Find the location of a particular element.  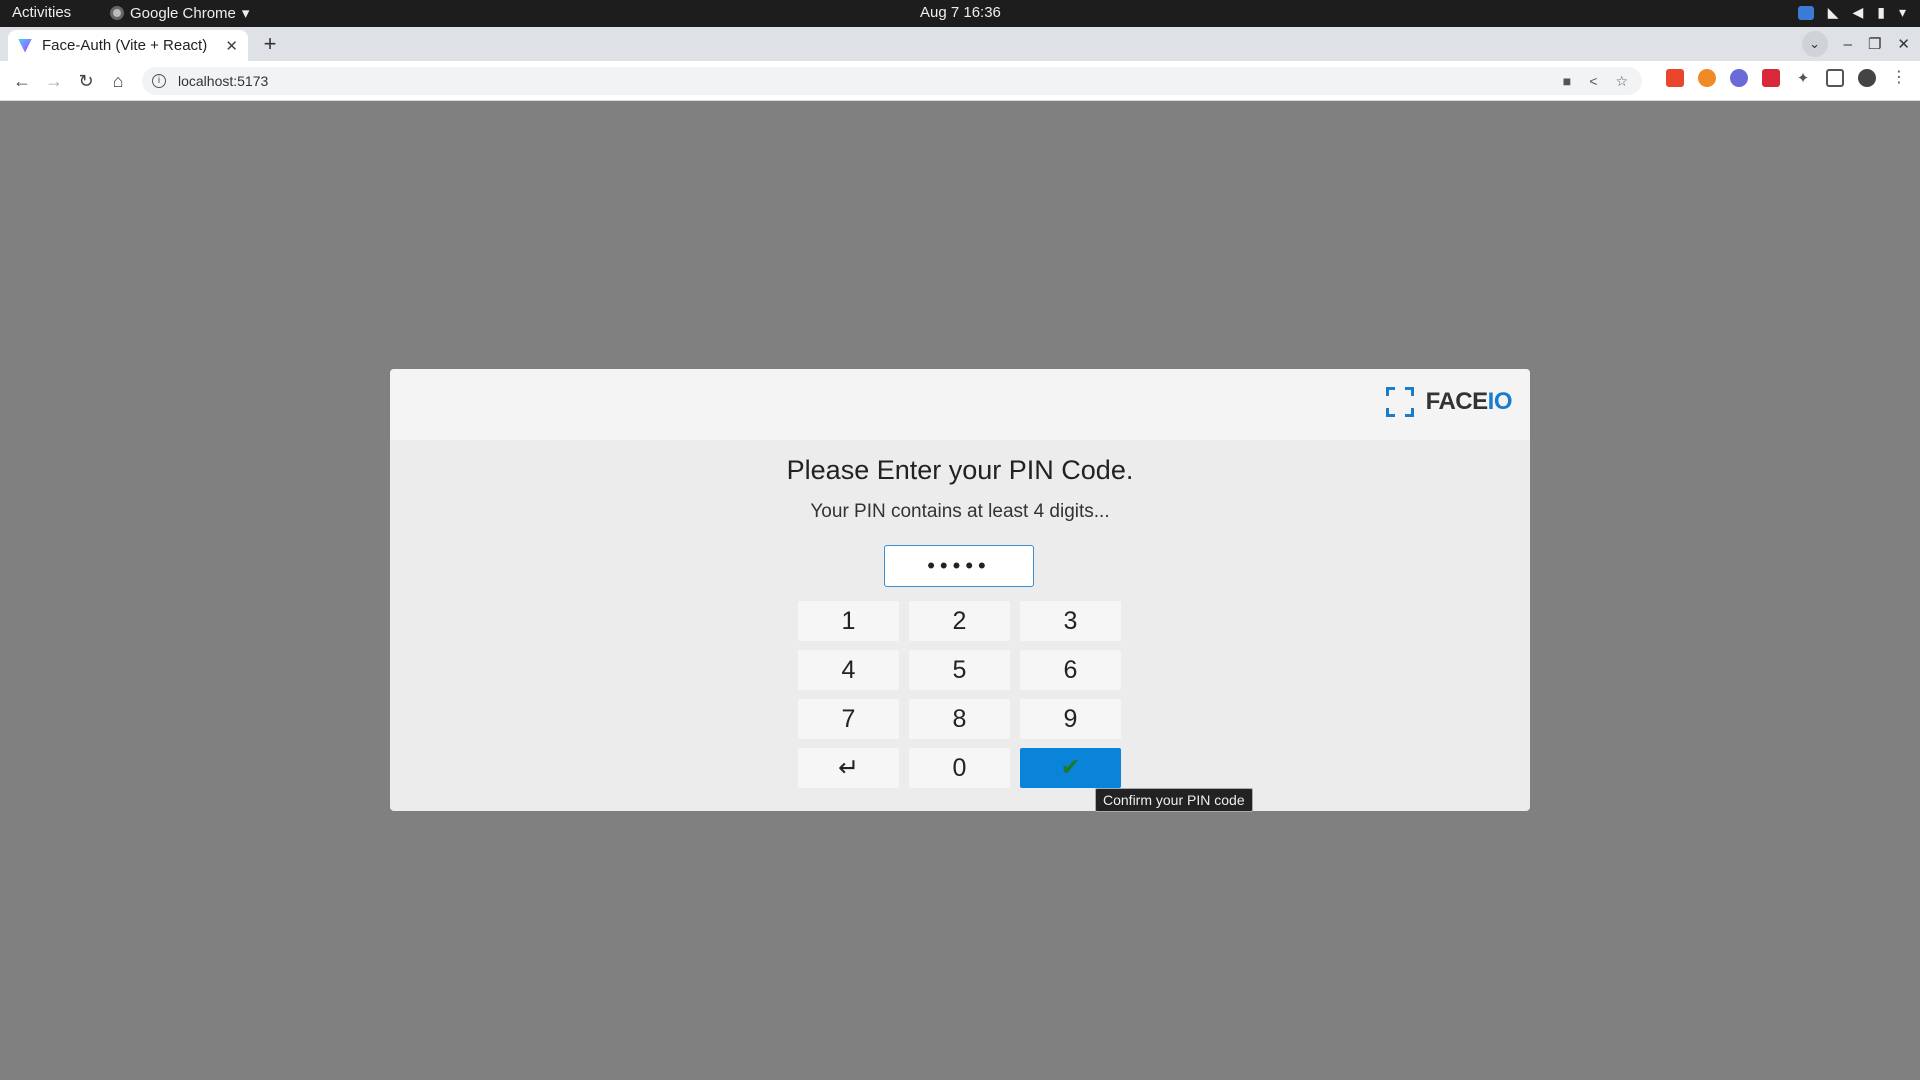

key-0: 0 is located at coordinates (959, 768).